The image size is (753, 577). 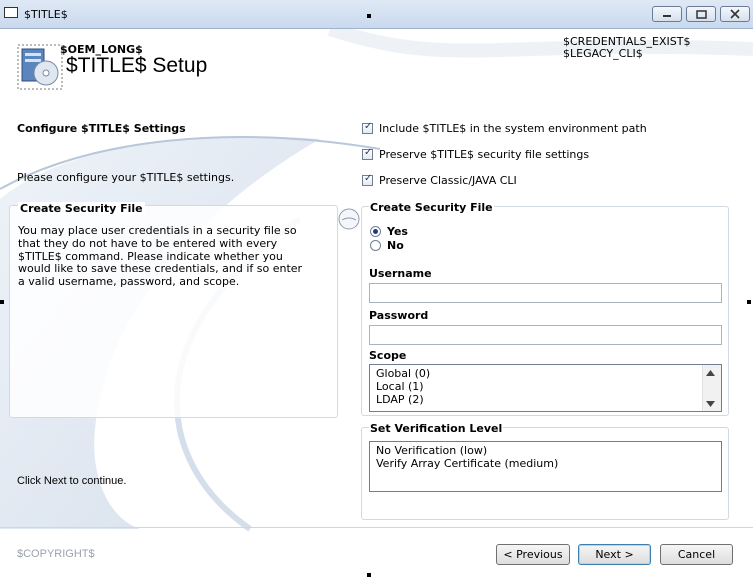 What do you see at coordinates (129, 282) in the screenshot?
I see `security-desc-line: a valid username, password, and scope.` at bounding box center [129, 282].